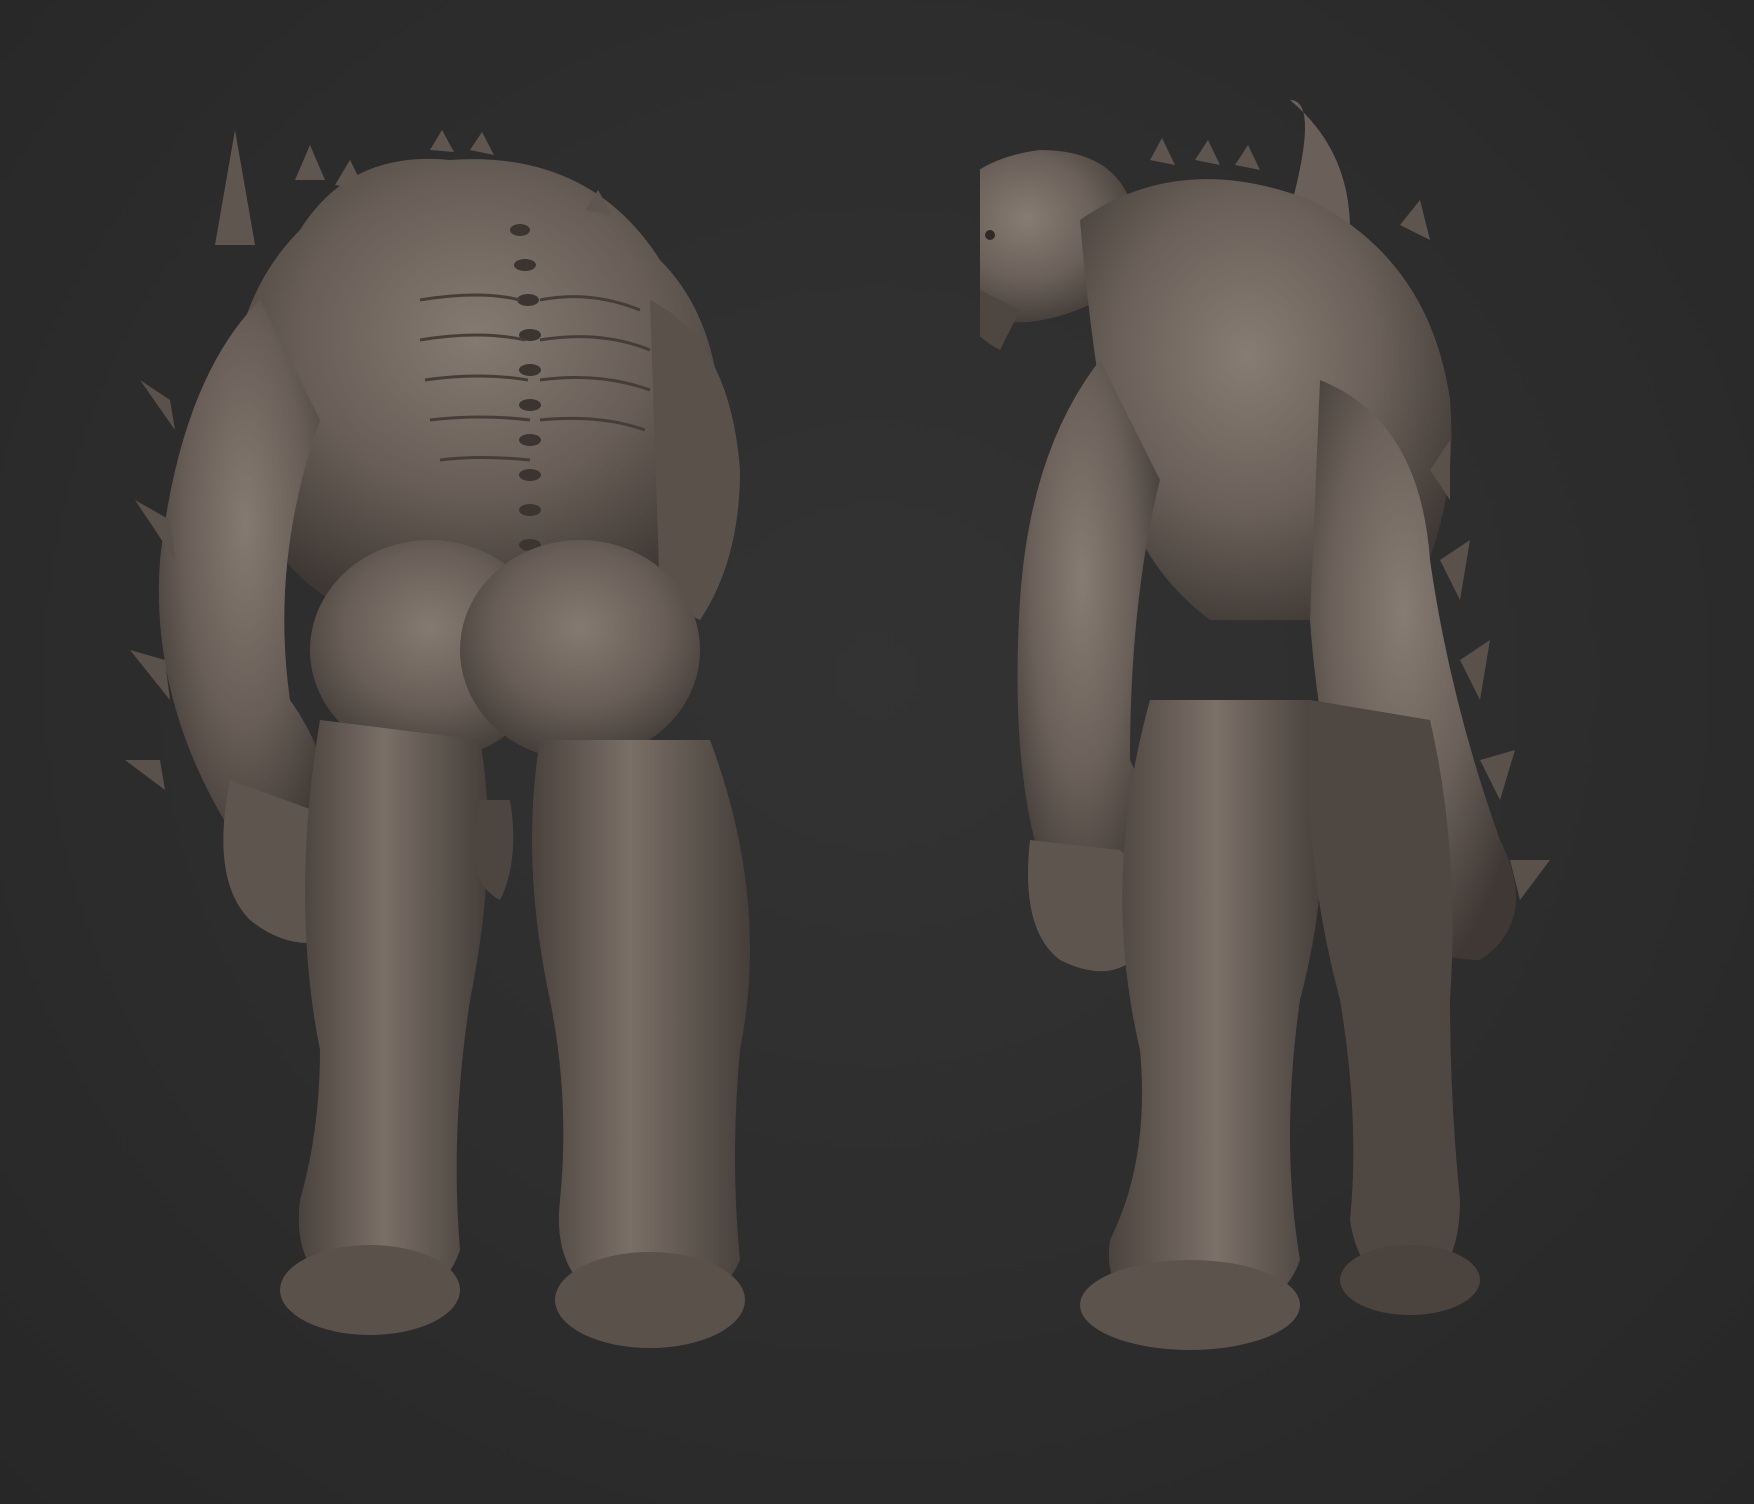  What do you see at coordinates (1384, 995) in the screenshot?
I see `rear-leg` at bounding box center [1384, 995].